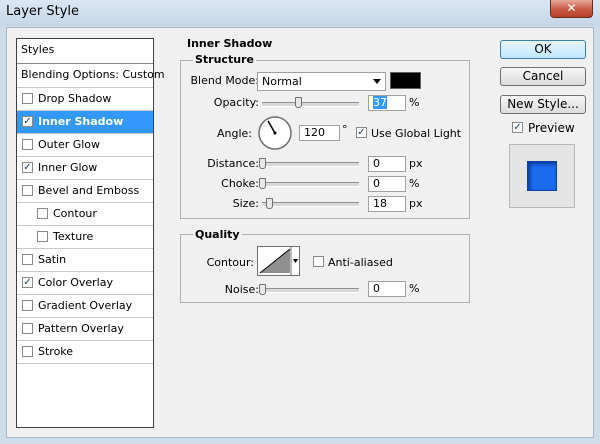  Describe the element at coordinates (241, 289) in the screenshot. I see `noise-label: Noise:` at that location.